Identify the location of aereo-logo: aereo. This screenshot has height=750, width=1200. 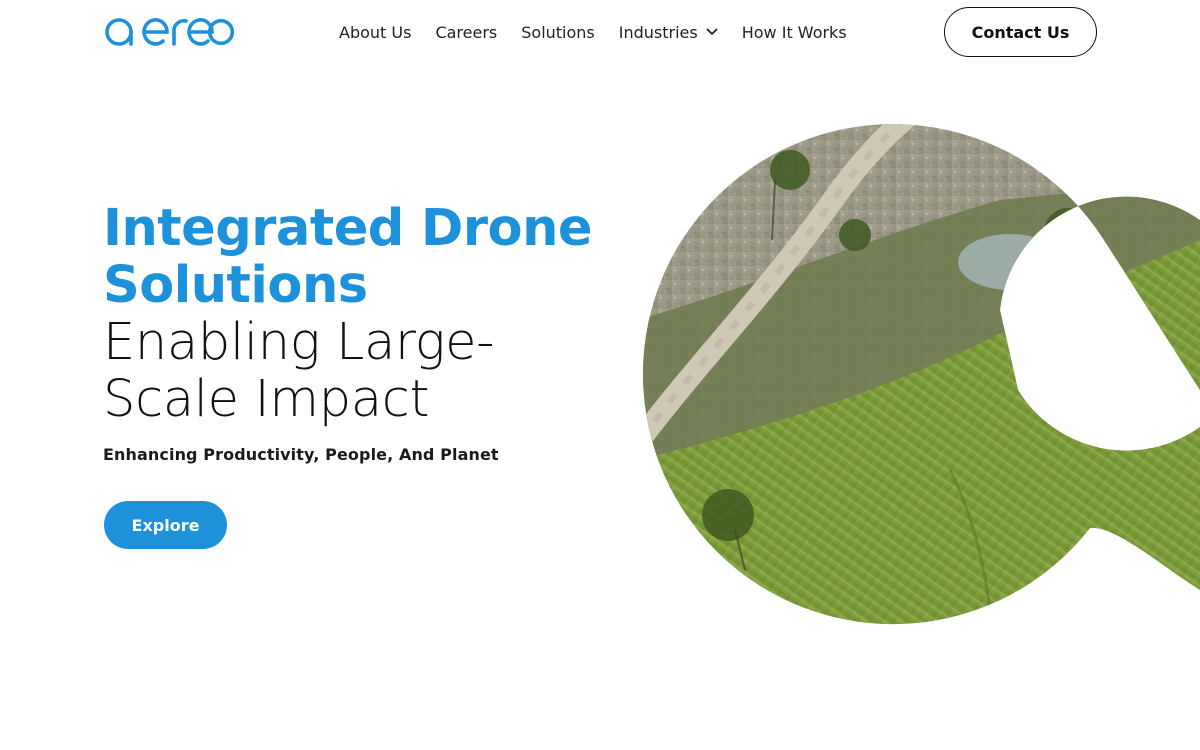
(169, 31).